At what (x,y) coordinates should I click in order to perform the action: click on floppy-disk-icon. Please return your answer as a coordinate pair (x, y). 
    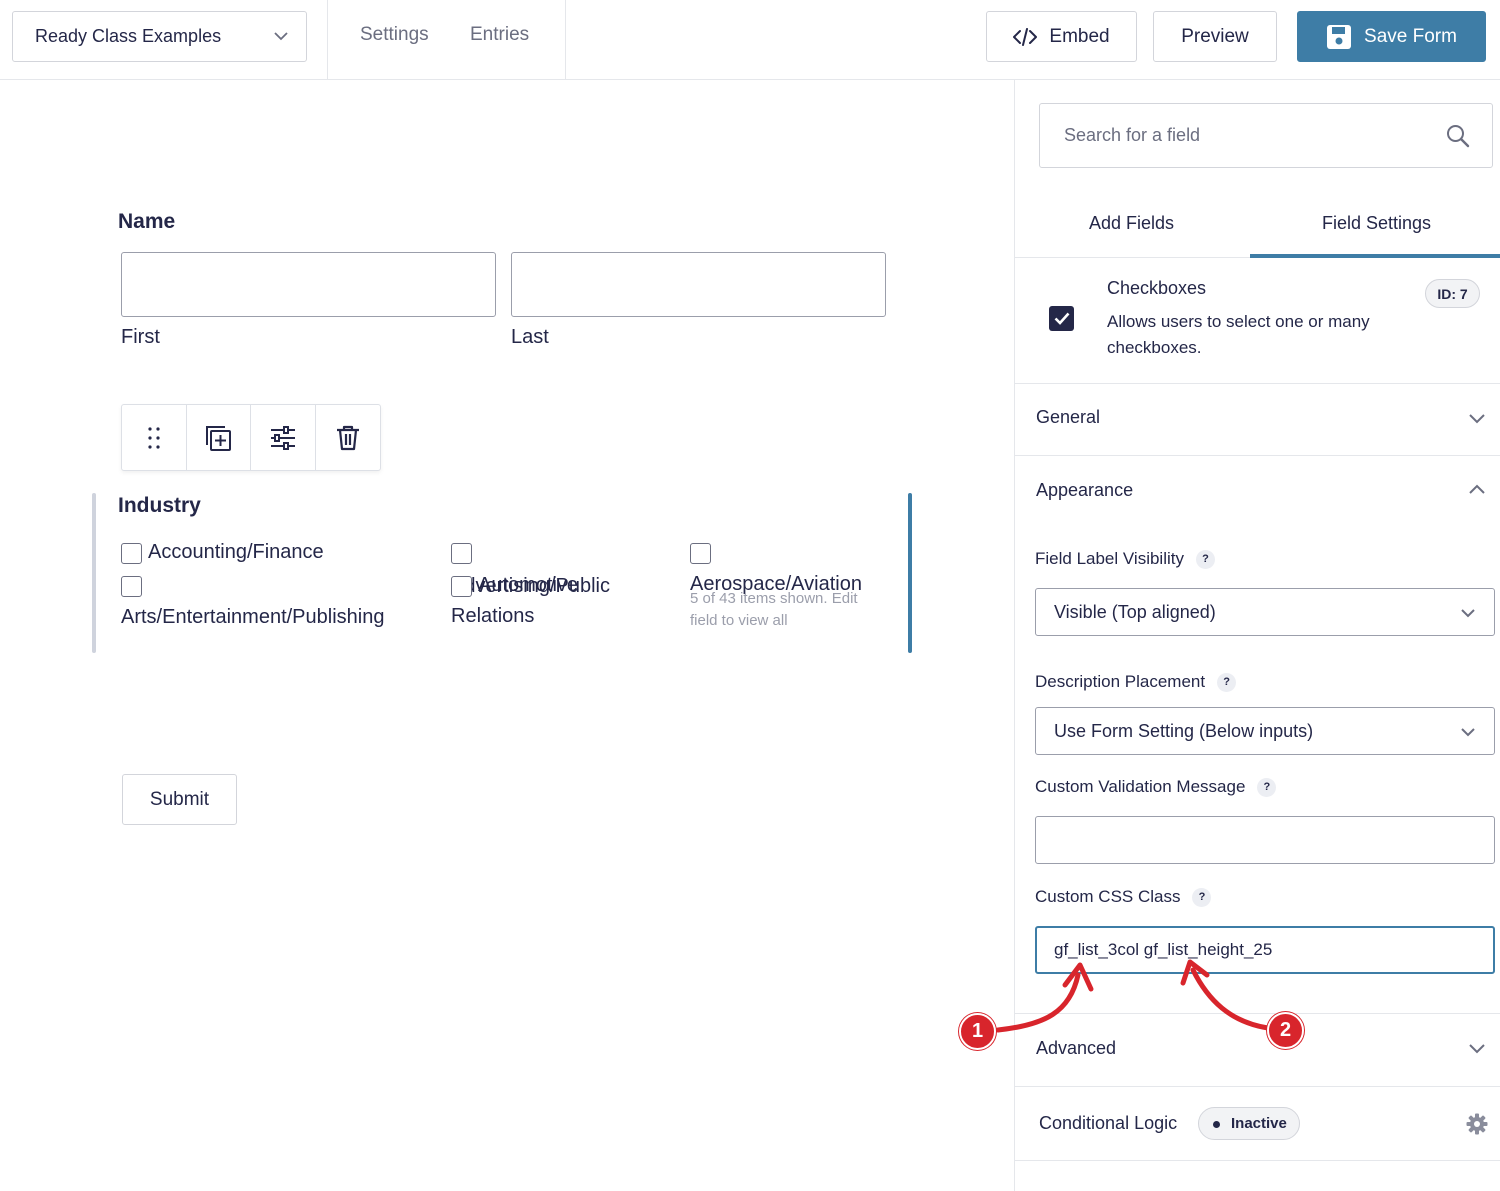
    Looking at the image, I should click on (1339, 36).